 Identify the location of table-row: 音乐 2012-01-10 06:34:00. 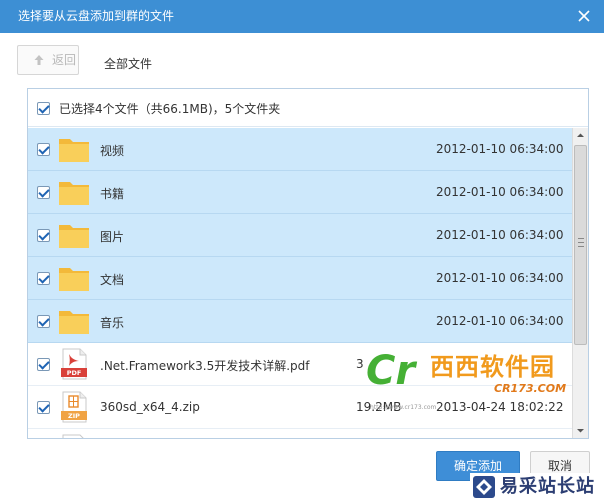
(300, 321).